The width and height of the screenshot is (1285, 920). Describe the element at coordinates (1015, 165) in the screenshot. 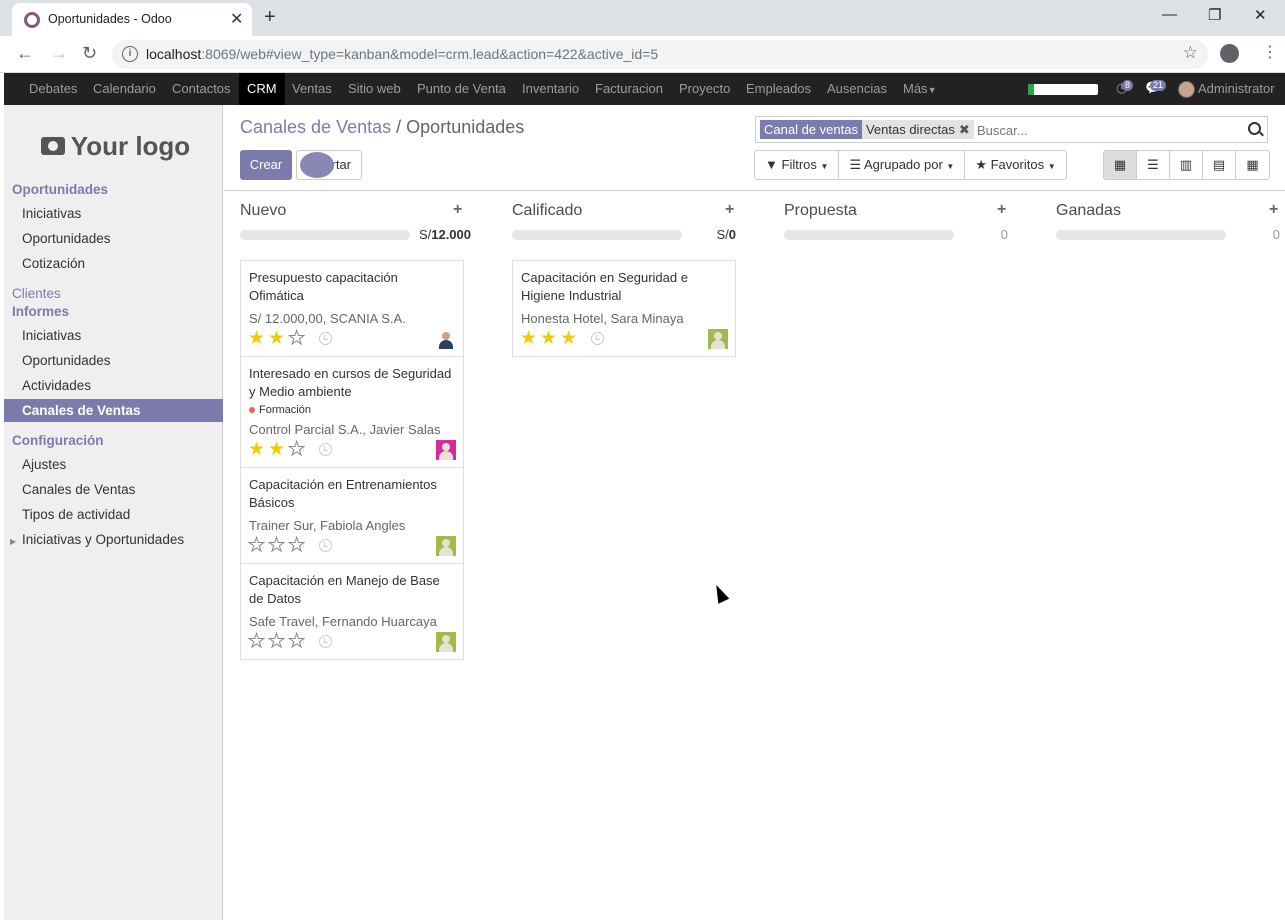

I see `favorites-button: ★ Favoritos ▼` at that location.